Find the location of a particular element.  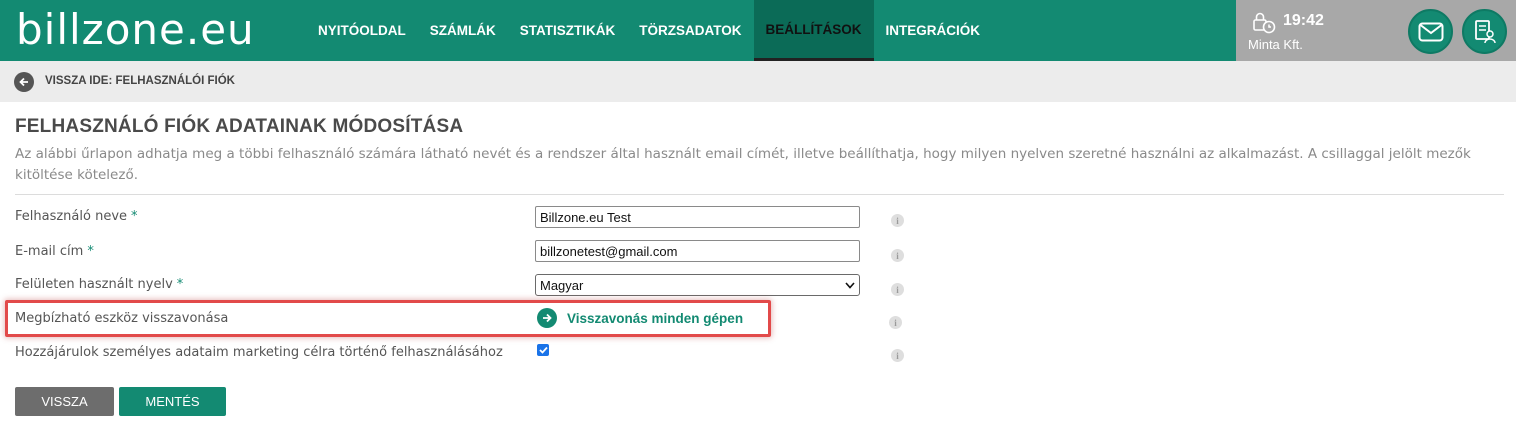

back-button is located at coordinates (24, 82).